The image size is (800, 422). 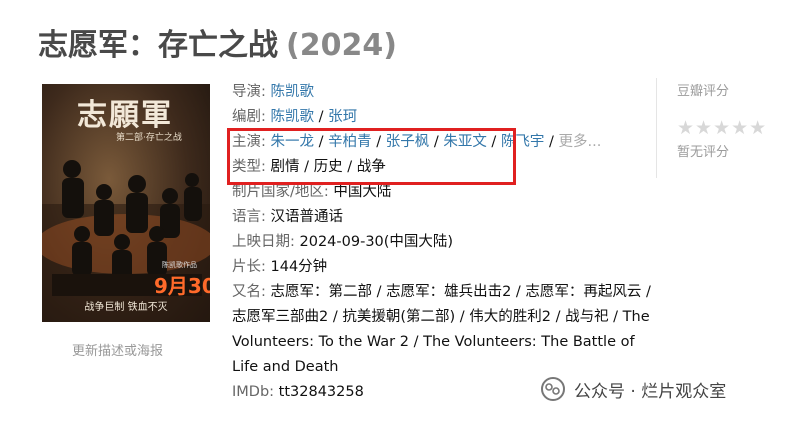 I want to click on region-label: 制片国家/地区:, so click(x=280, y=192).